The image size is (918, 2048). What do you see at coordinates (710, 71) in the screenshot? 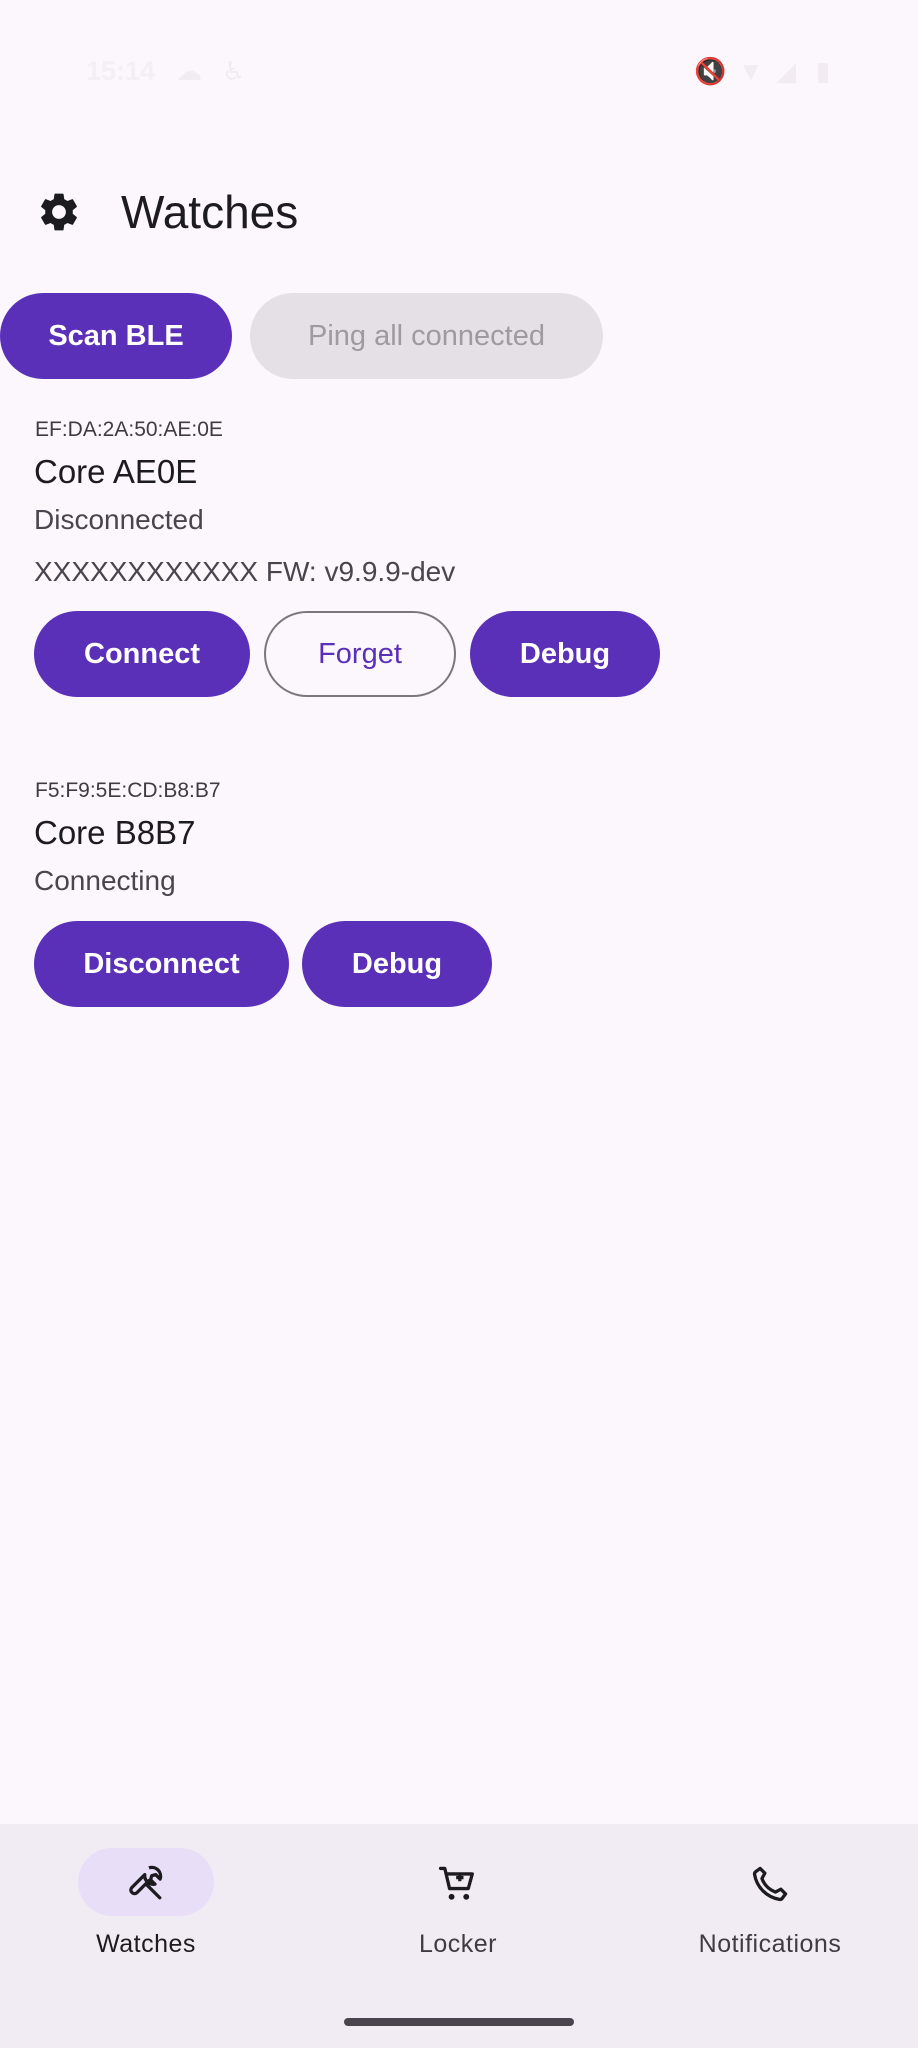
I see `mute-icon: 🔇` at bounding box center [710, 71].